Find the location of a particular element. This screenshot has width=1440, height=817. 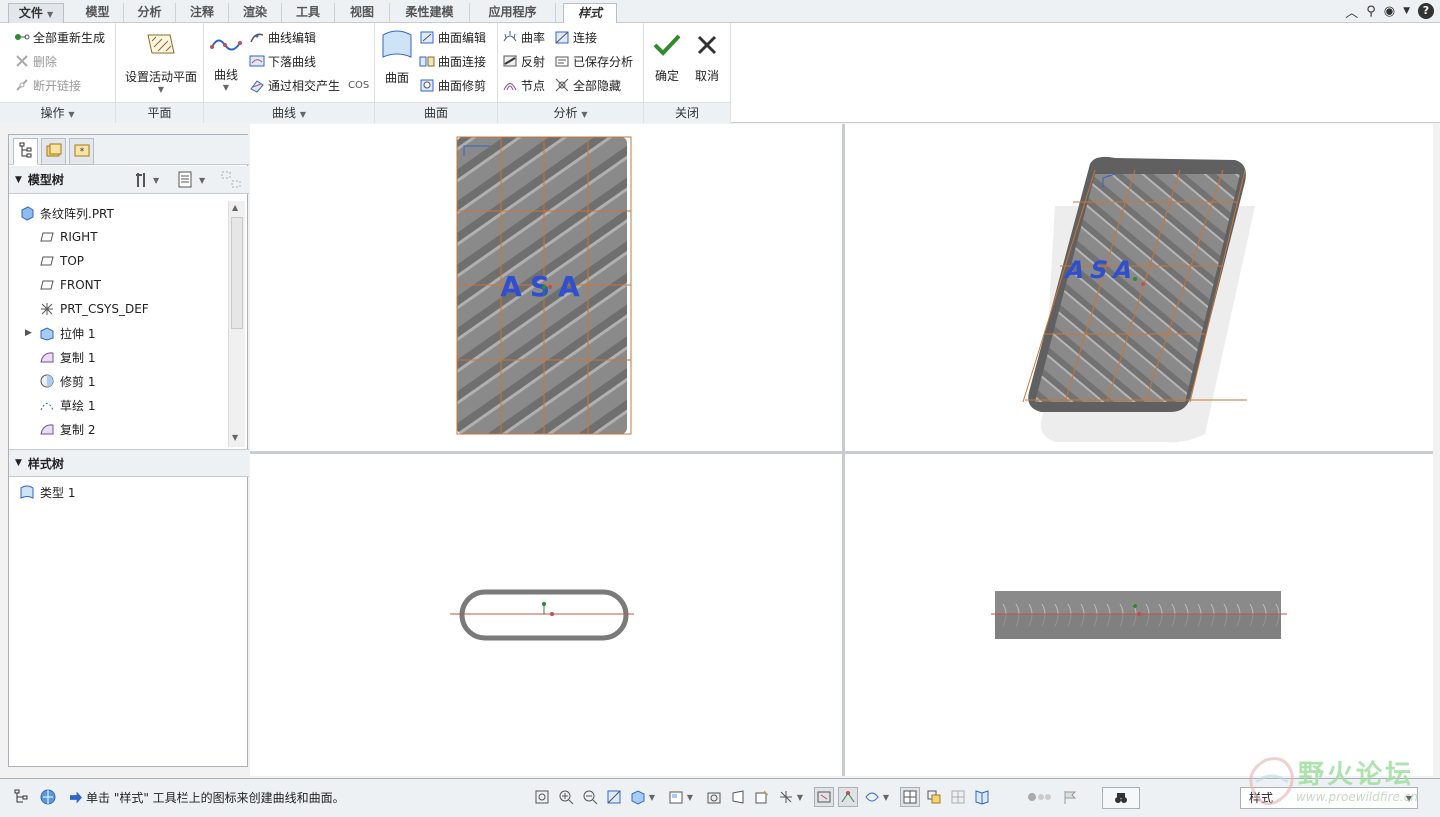

zoom-in-icon is located at coordinates (566, 797).